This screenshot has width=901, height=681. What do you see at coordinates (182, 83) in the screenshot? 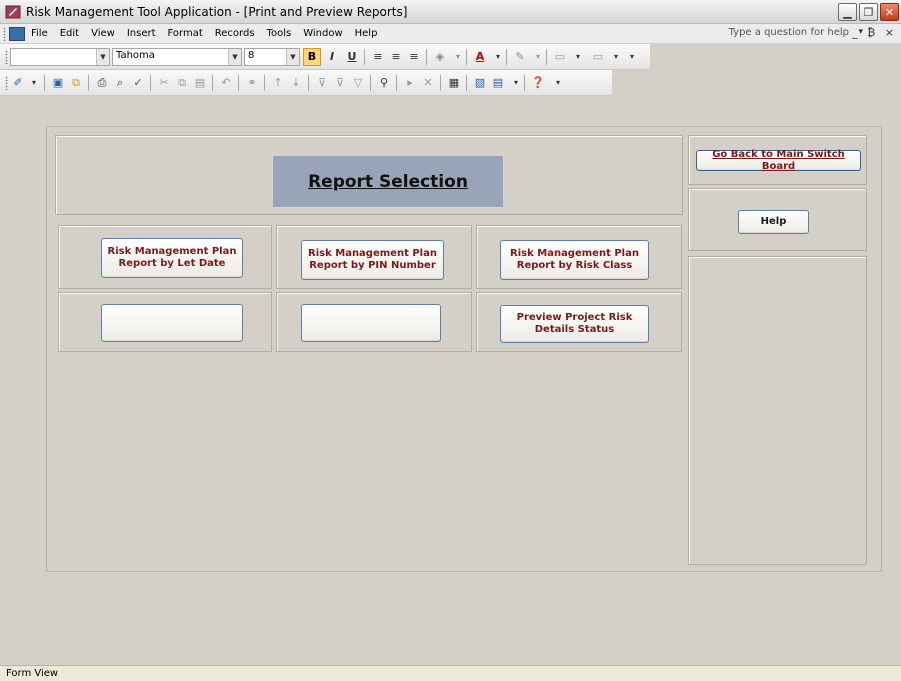
I see `copy-icon: ⧉` at bounding box center [182, 83].